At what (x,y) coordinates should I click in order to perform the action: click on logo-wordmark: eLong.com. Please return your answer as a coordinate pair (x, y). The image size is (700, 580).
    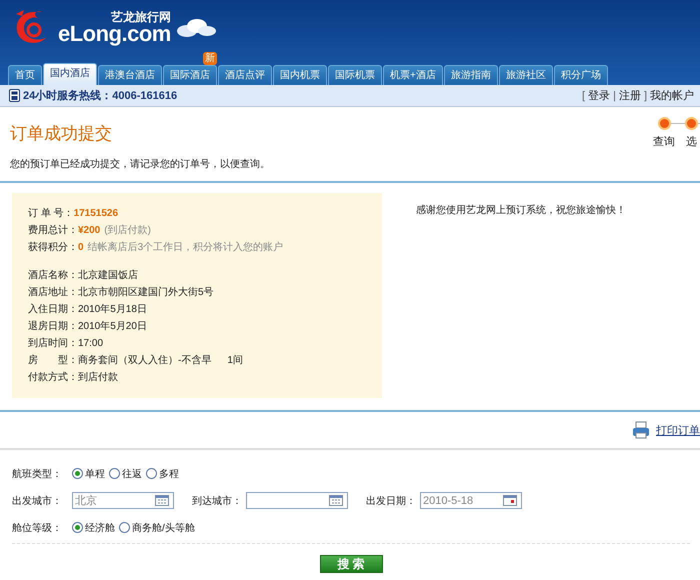
    Looking at the image, I should click on (114, 34).